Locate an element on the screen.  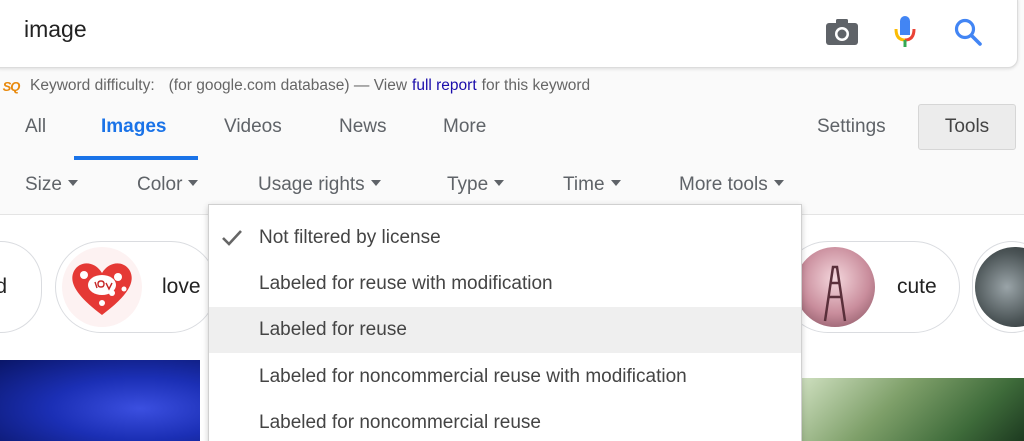
color-filter-label: Color is located at coordinates (160, 184).